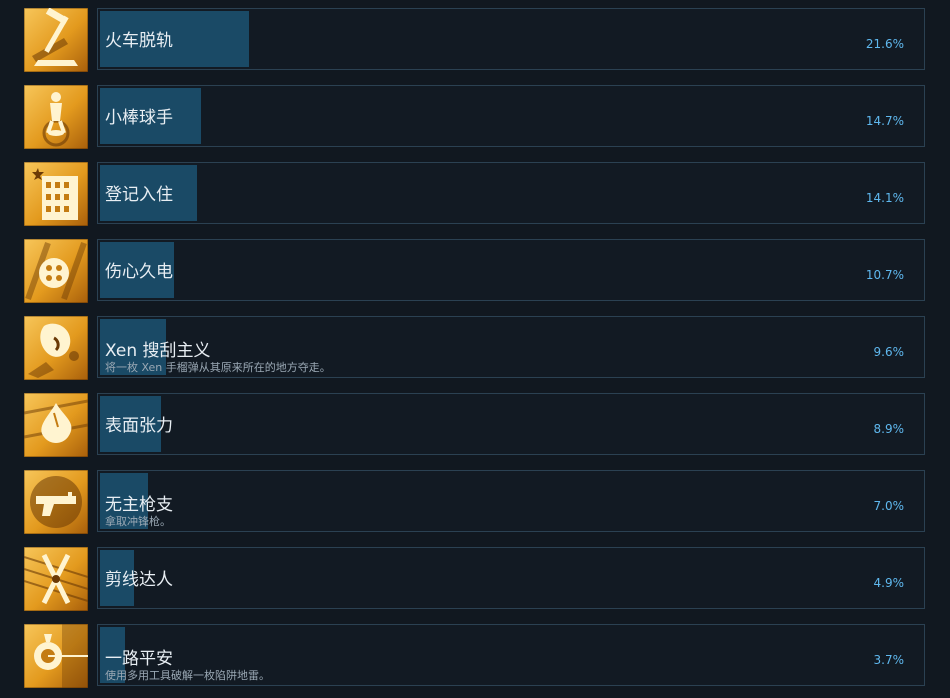  Describe the element at coordinates (889, 429) in the screenshot. I see `achievement-percent: 8.9%` at that location.